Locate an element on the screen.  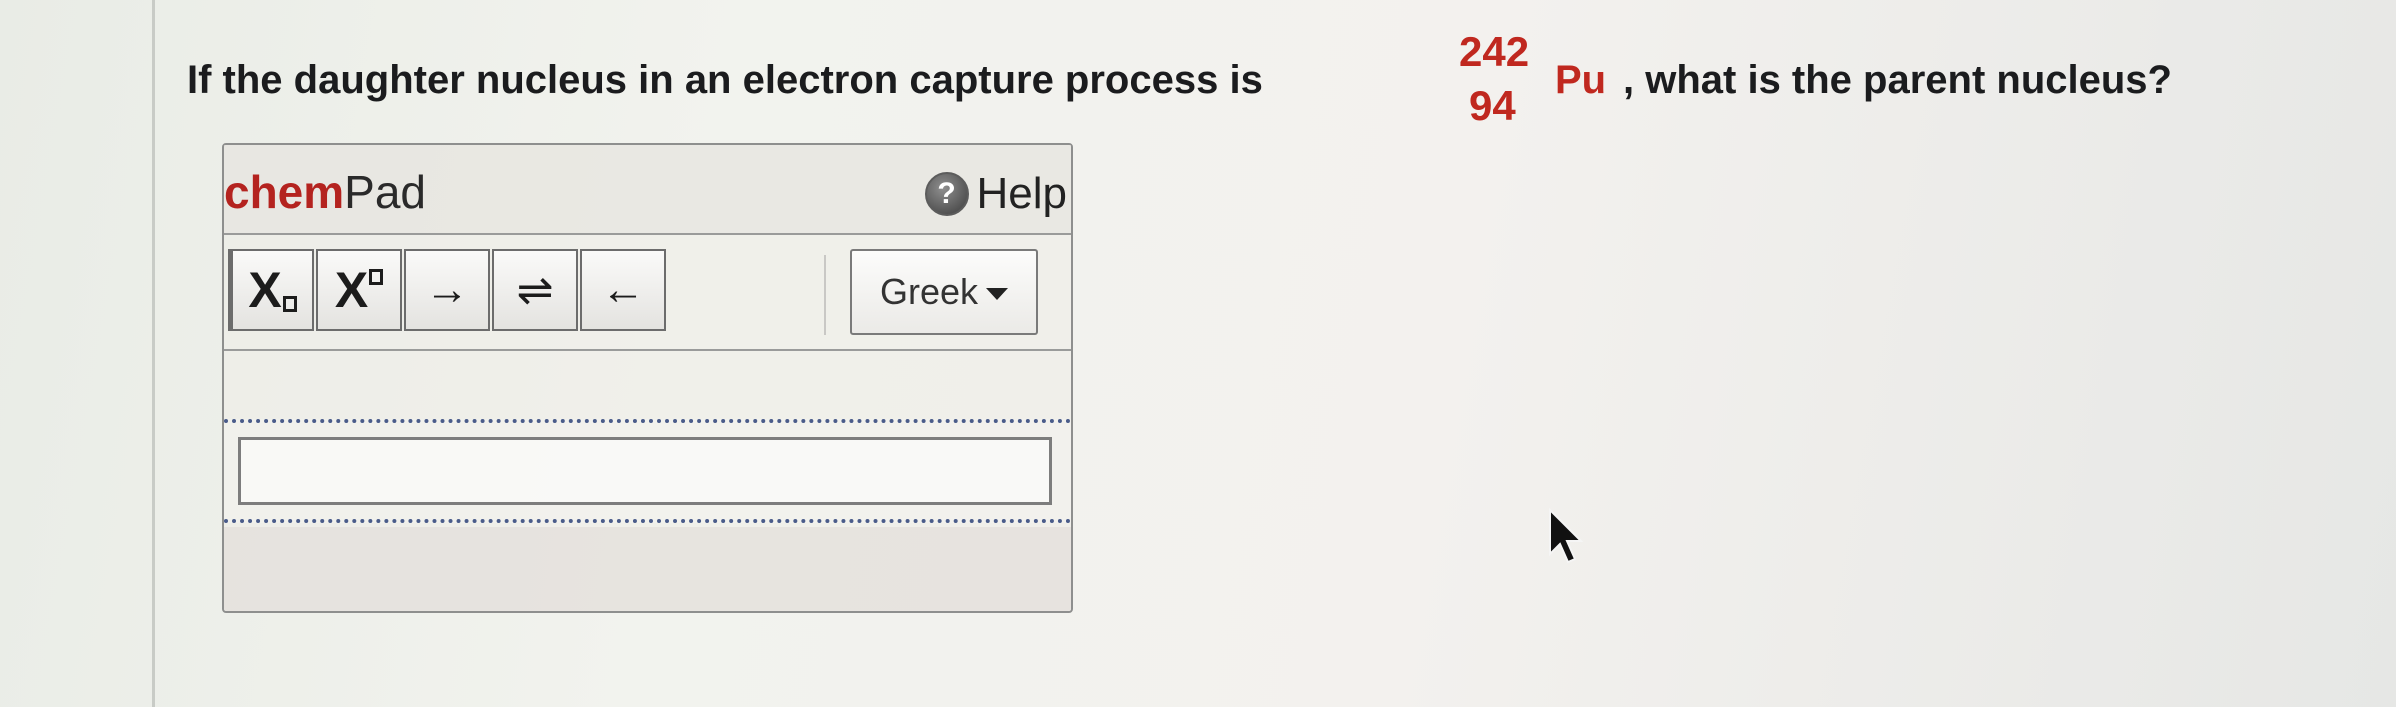
help-label: Help is located at coordinates (1022, 193).